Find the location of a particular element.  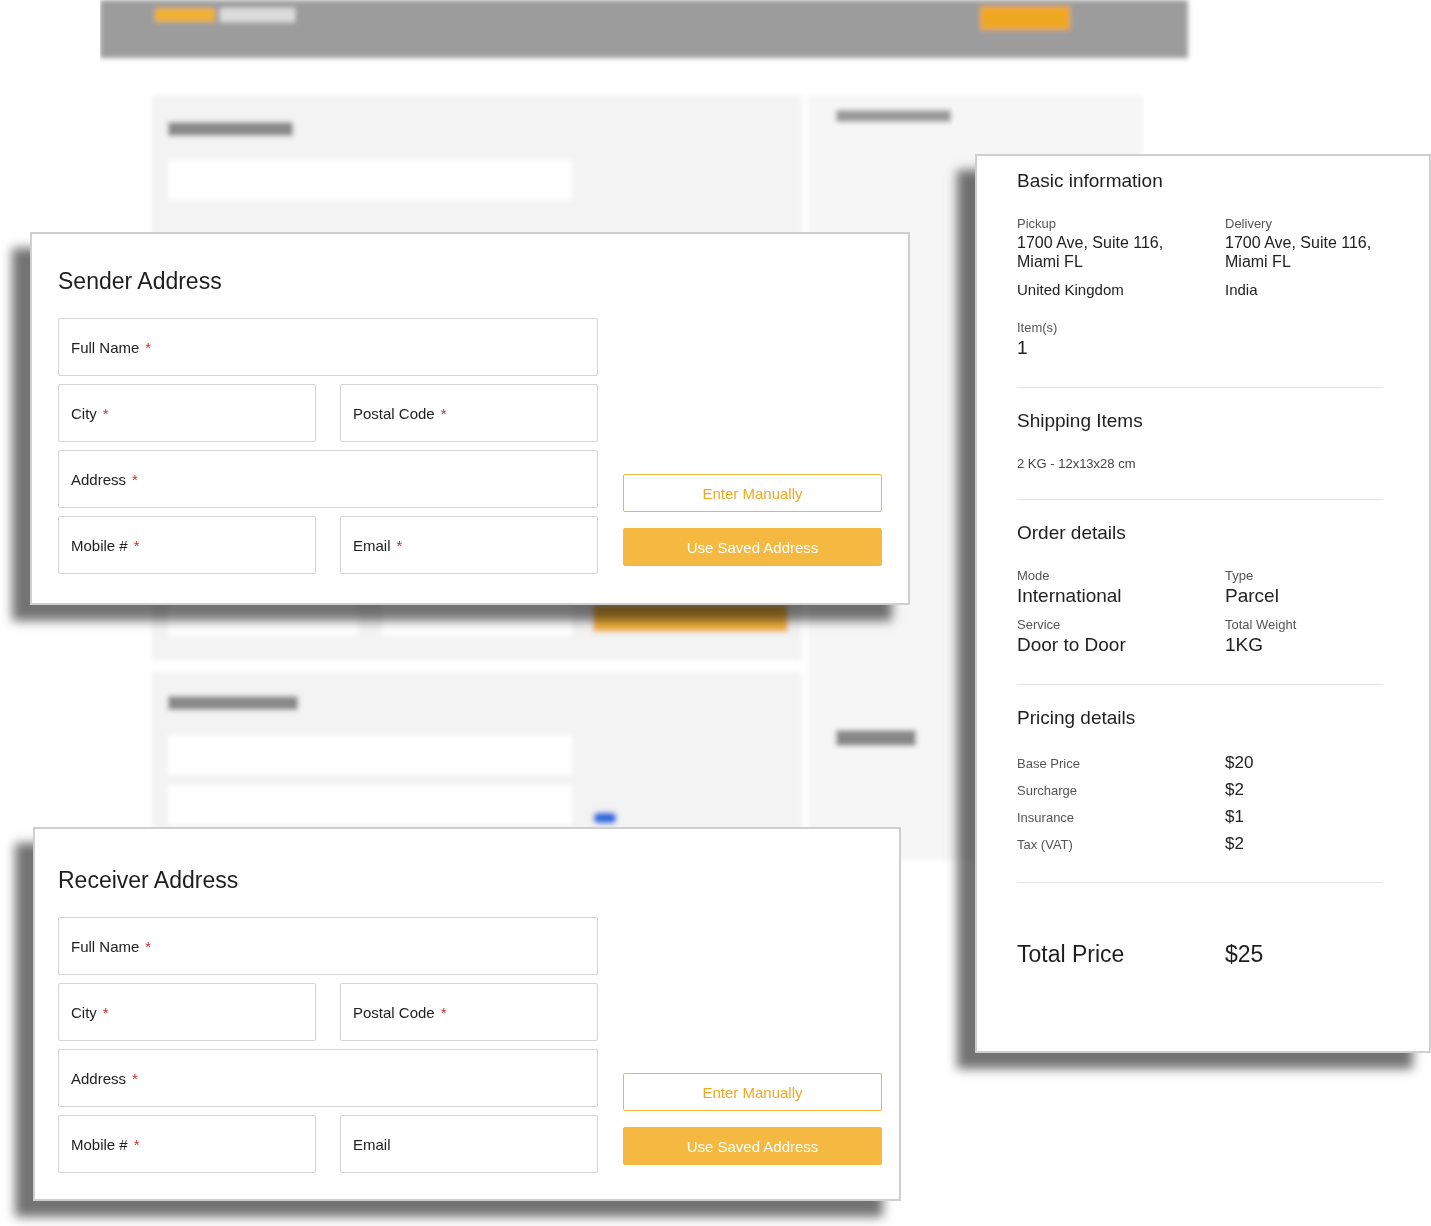

price-value: $1 is located at coordinates (1235, 817).